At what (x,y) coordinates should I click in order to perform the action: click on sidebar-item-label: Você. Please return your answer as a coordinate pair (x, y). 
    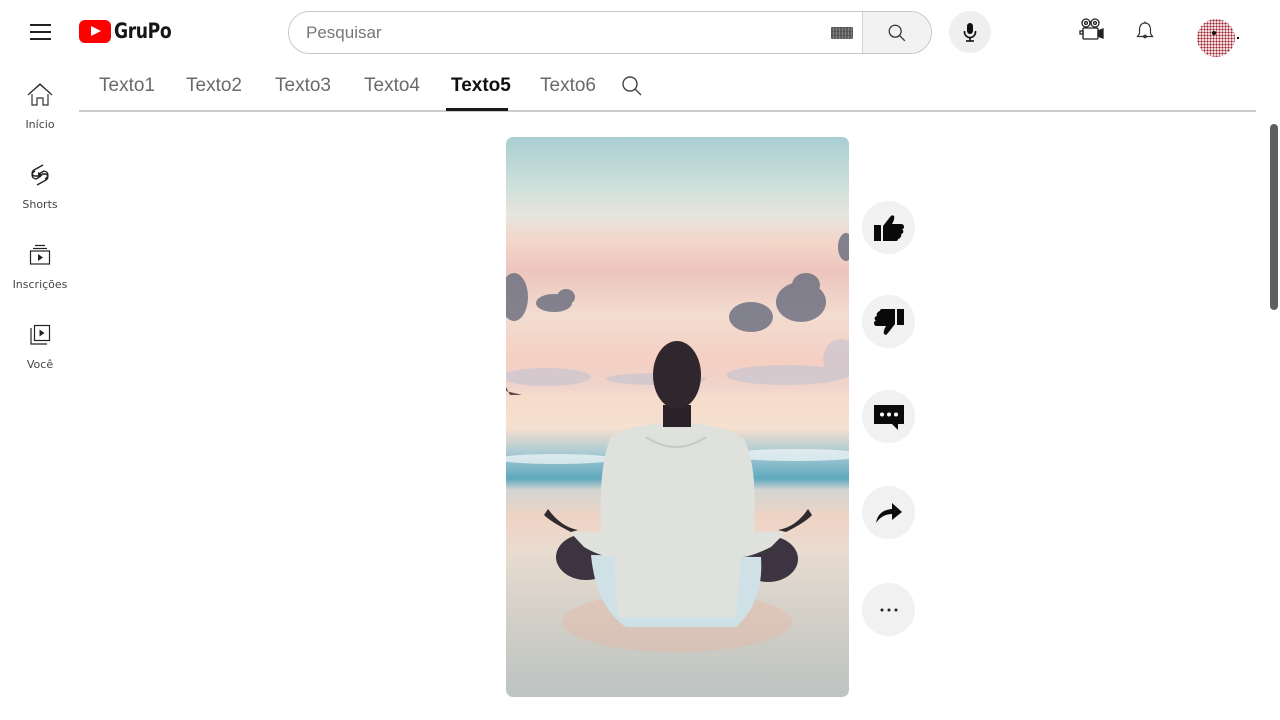
    Looking at the image, I should click on (40, 364).